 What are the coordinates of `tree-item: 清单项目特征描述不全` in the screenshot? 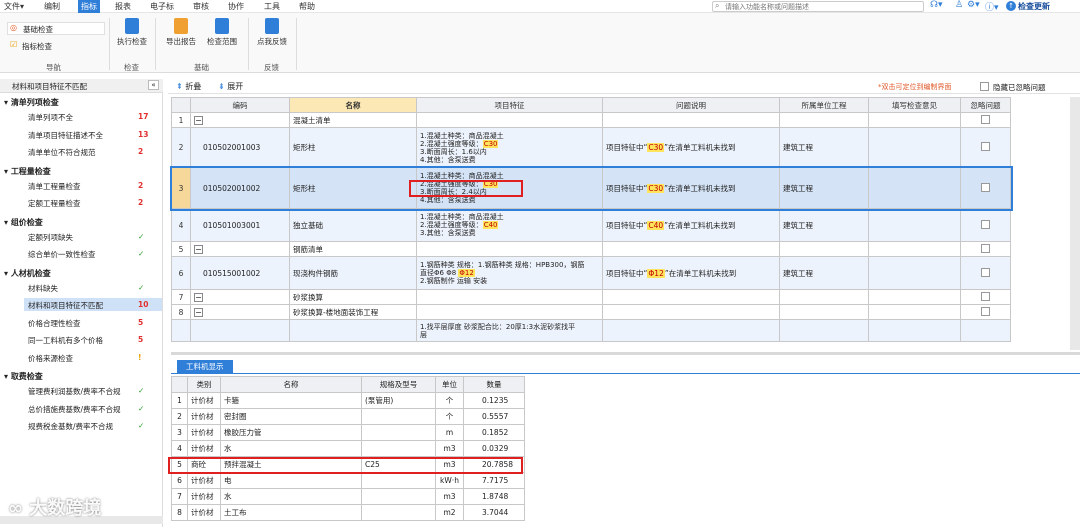 It's located at (65, 135).